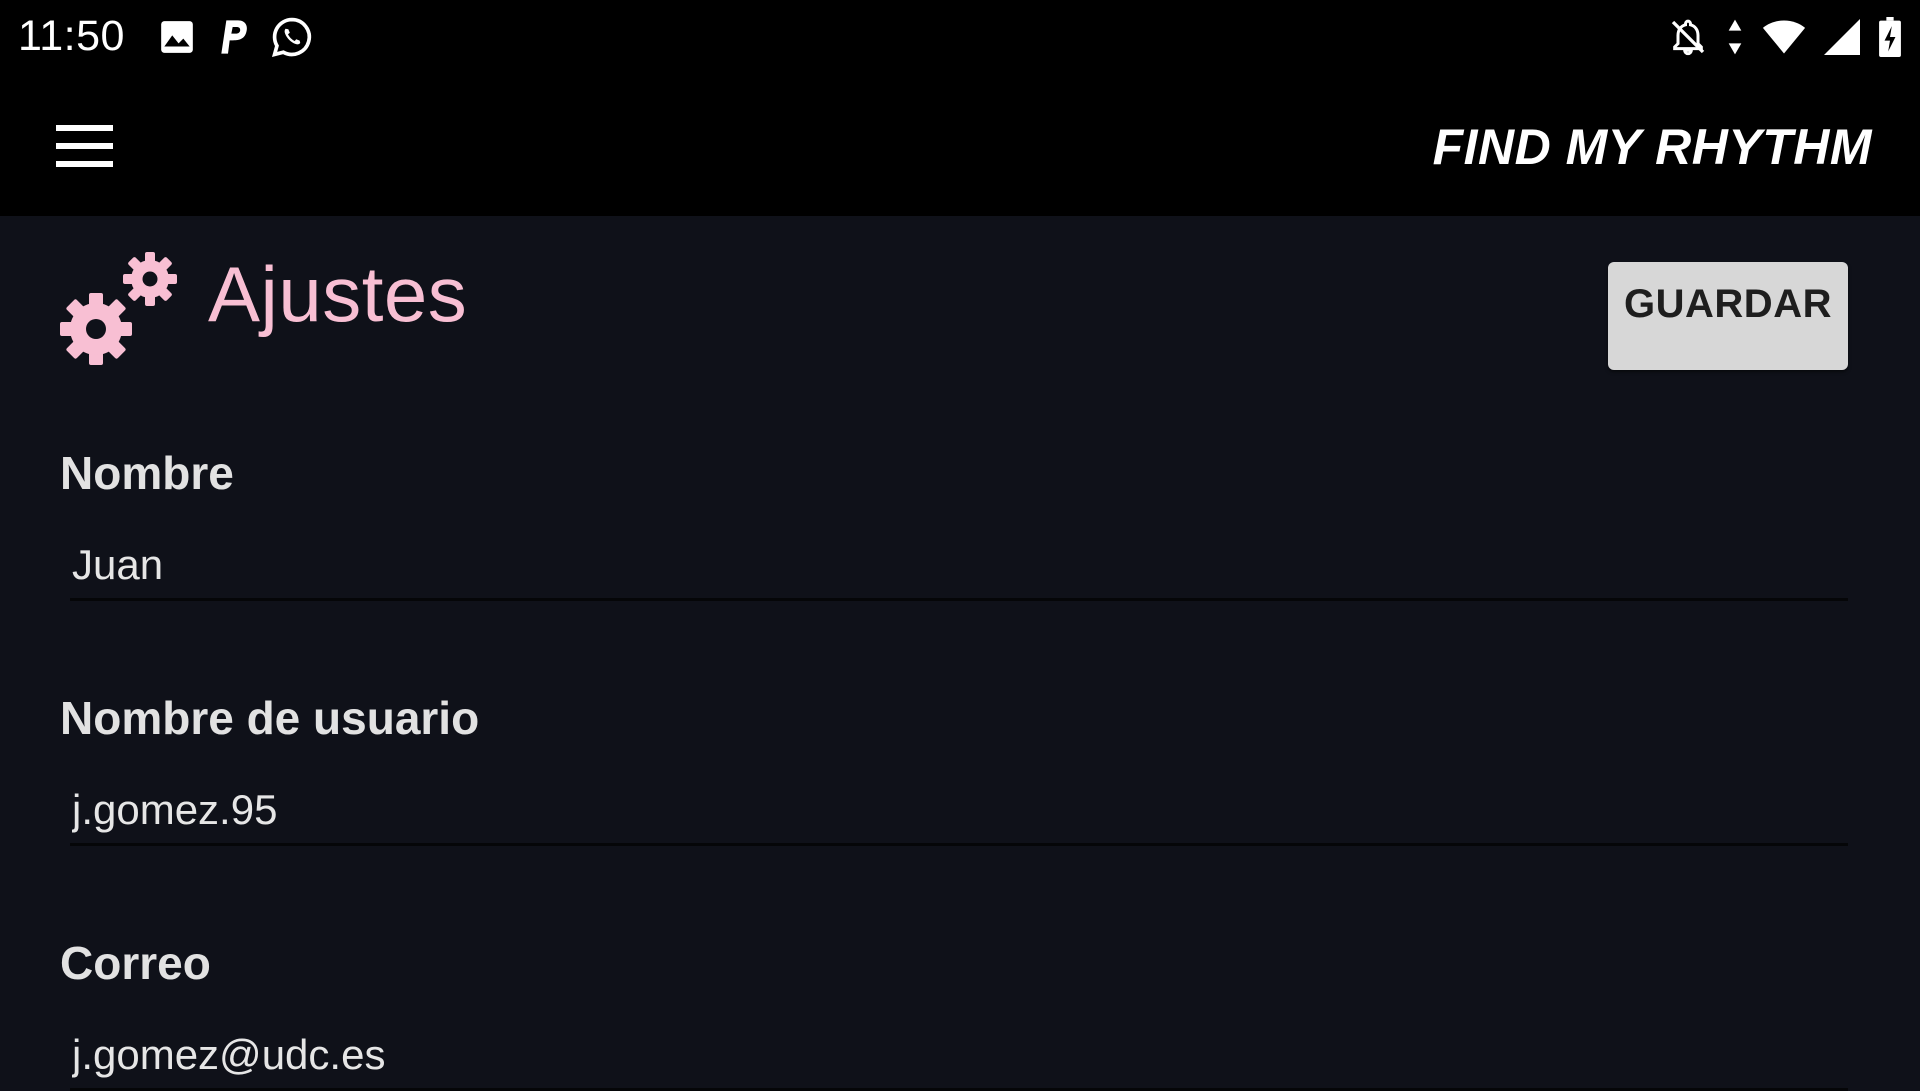 The width and height of the screenshot is (1920, 1091). I want to click on save-button: GUARDAR, so click(1728, 316).